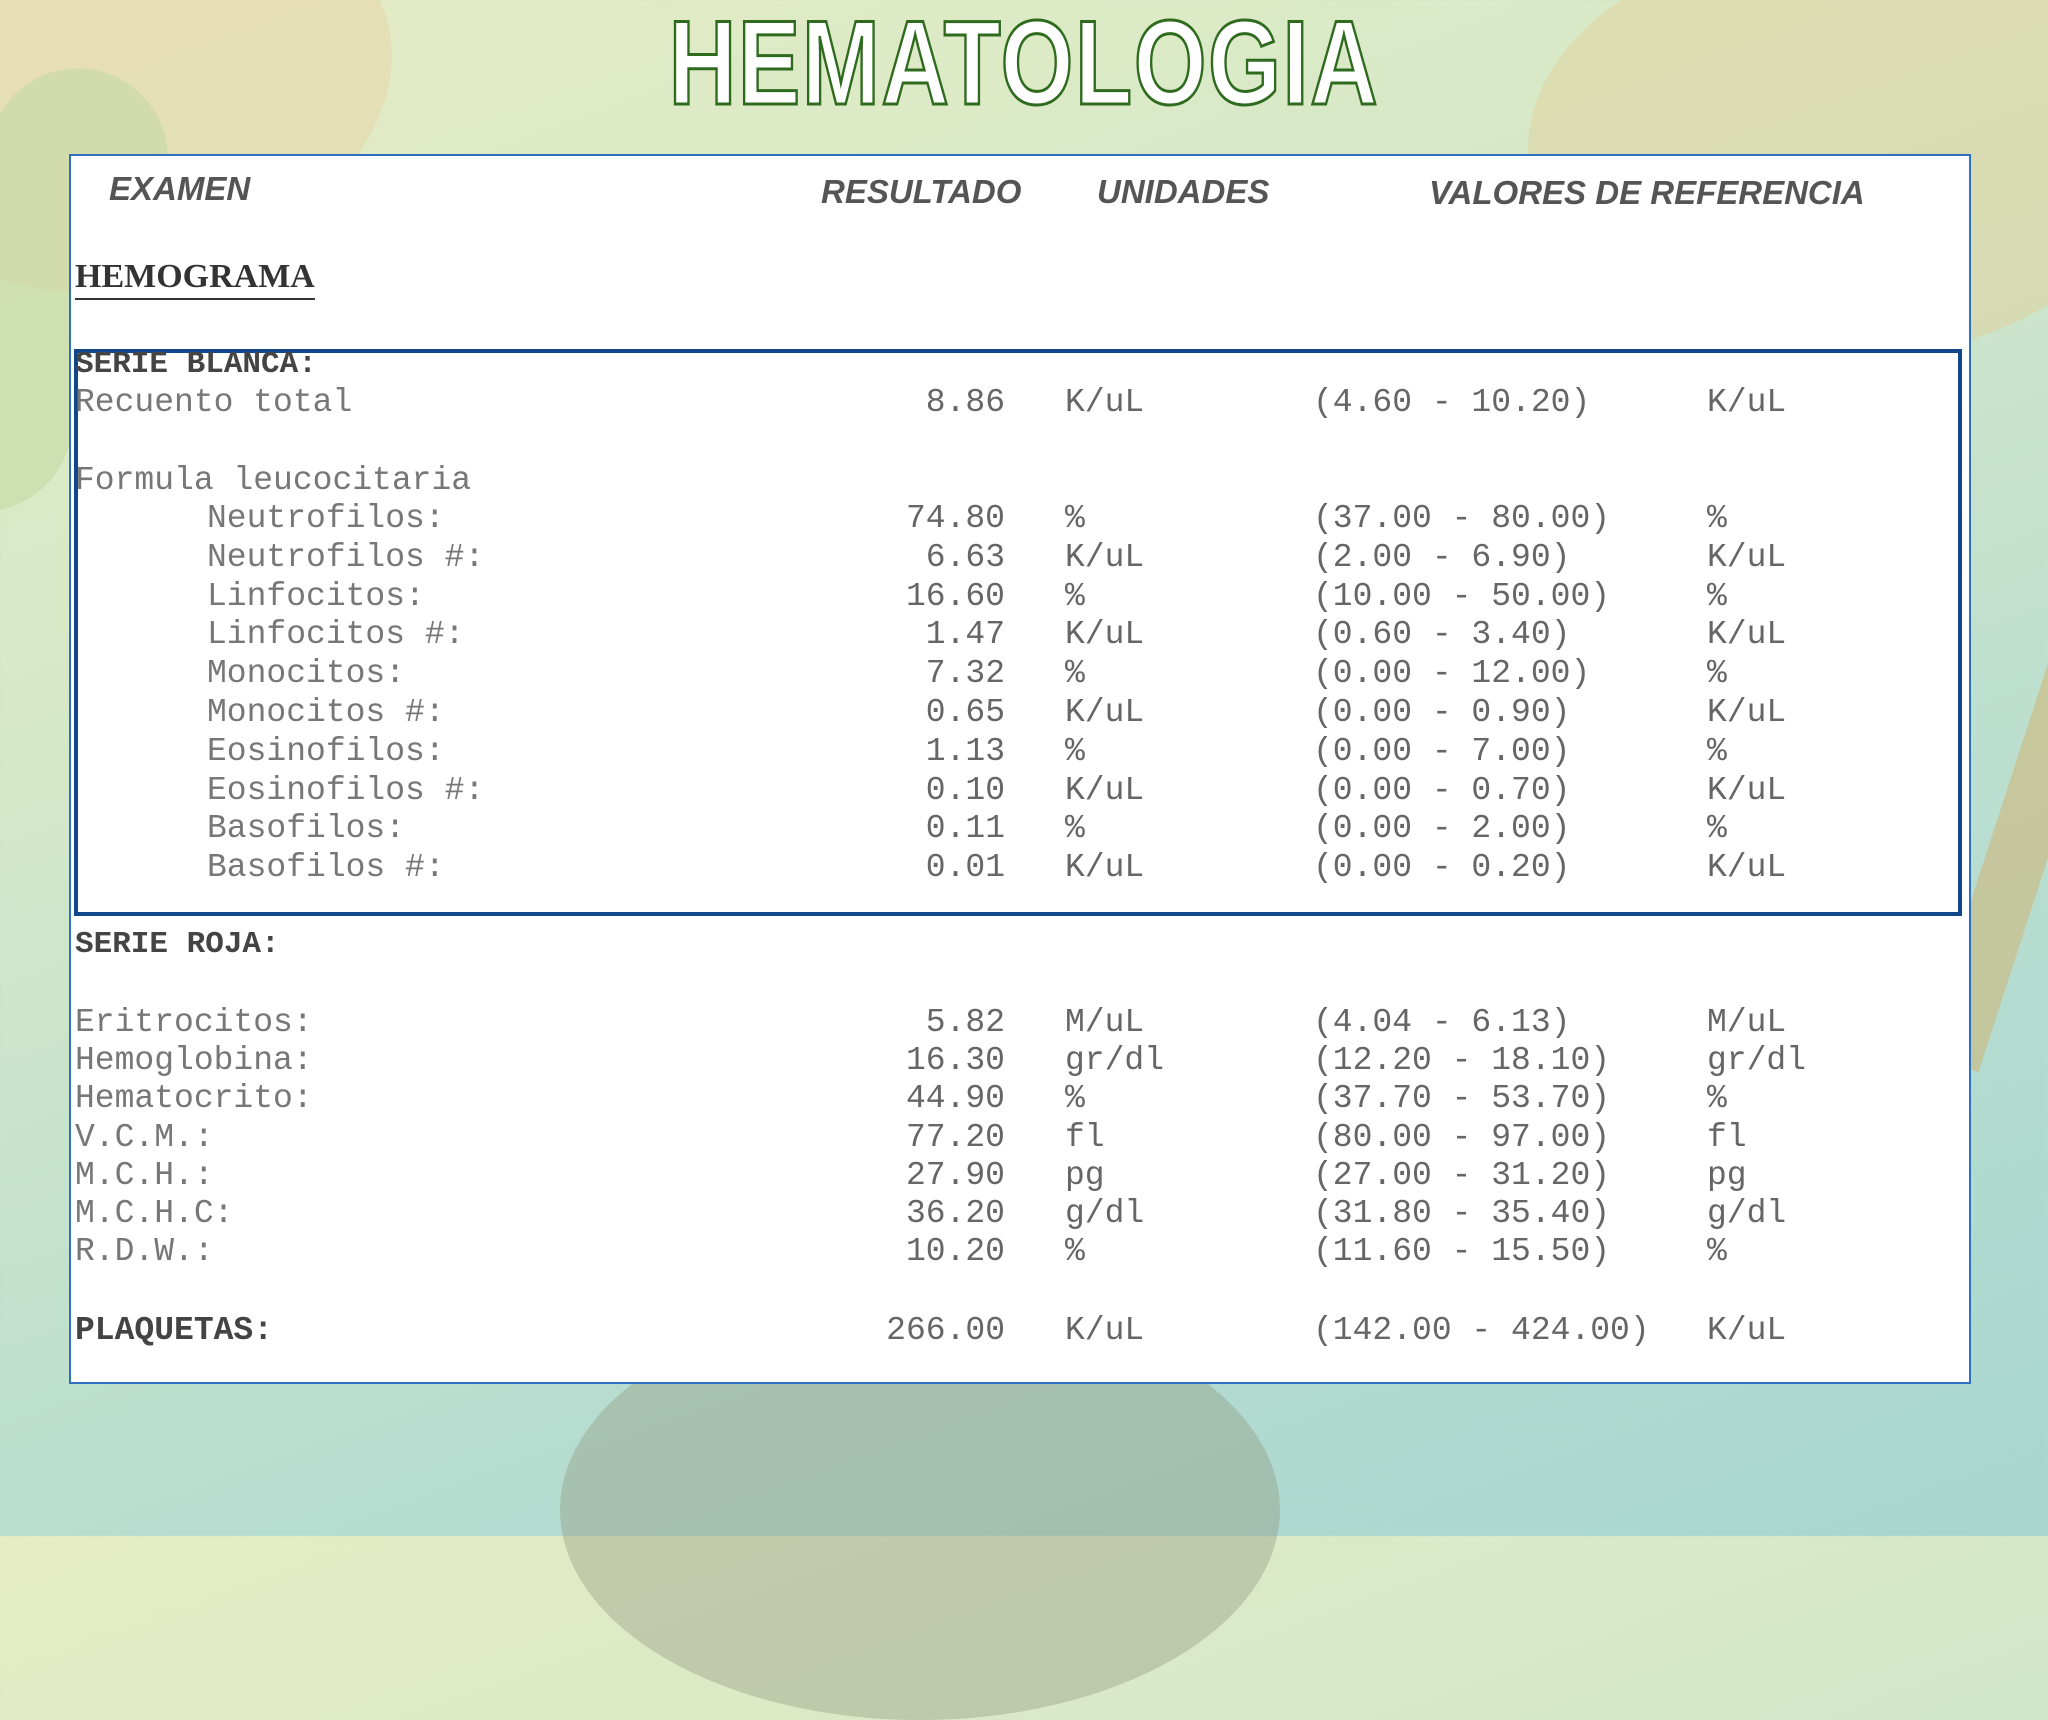 The image size is (2048, 1720). What do you see at coordinates (194, 1061) in the screenshot?
I see `row-name: Hemoglobina:` at bounding box center [194, 1061].